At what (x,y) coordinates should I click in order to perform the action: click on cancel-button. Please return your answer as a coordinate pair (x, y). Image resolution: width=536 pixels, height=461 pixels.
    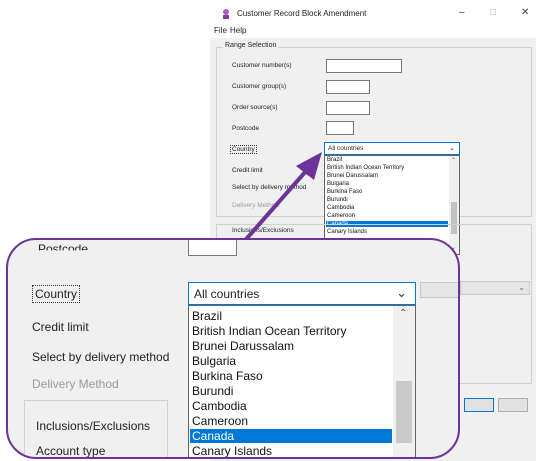
    Looking at the image, I should click on (513, 405).